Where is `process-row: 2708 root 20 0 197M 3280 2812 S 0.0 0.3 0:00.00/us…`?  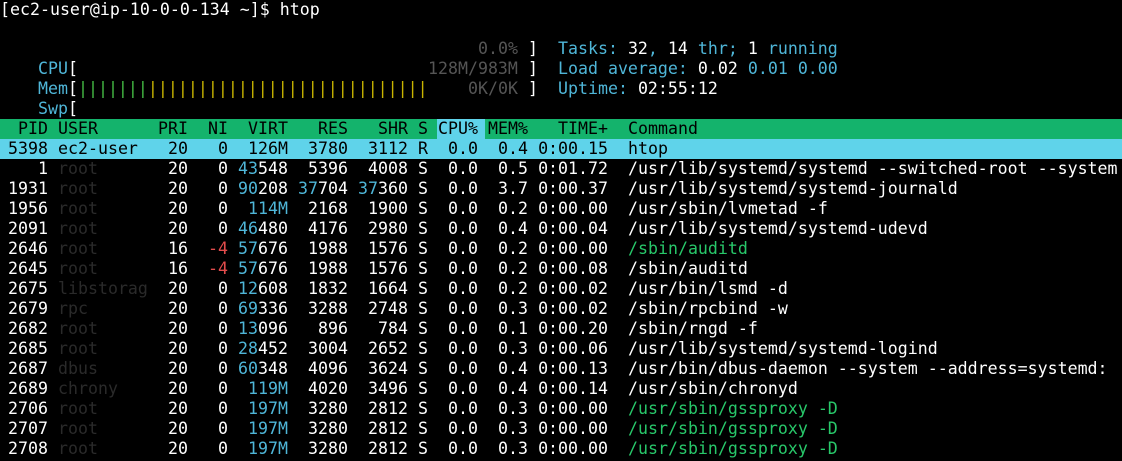
process-row: 2708 root 20 0 197M 3280 2812 S 0.0 0.3 0:00.00/us… is located at coordinates (561, 449).